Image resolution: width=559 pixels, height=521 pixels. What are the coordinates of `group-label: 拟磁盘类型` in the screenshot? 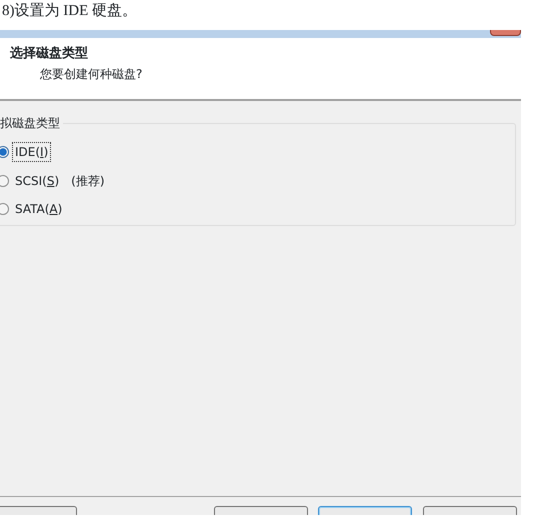 It's located at (31, 123).